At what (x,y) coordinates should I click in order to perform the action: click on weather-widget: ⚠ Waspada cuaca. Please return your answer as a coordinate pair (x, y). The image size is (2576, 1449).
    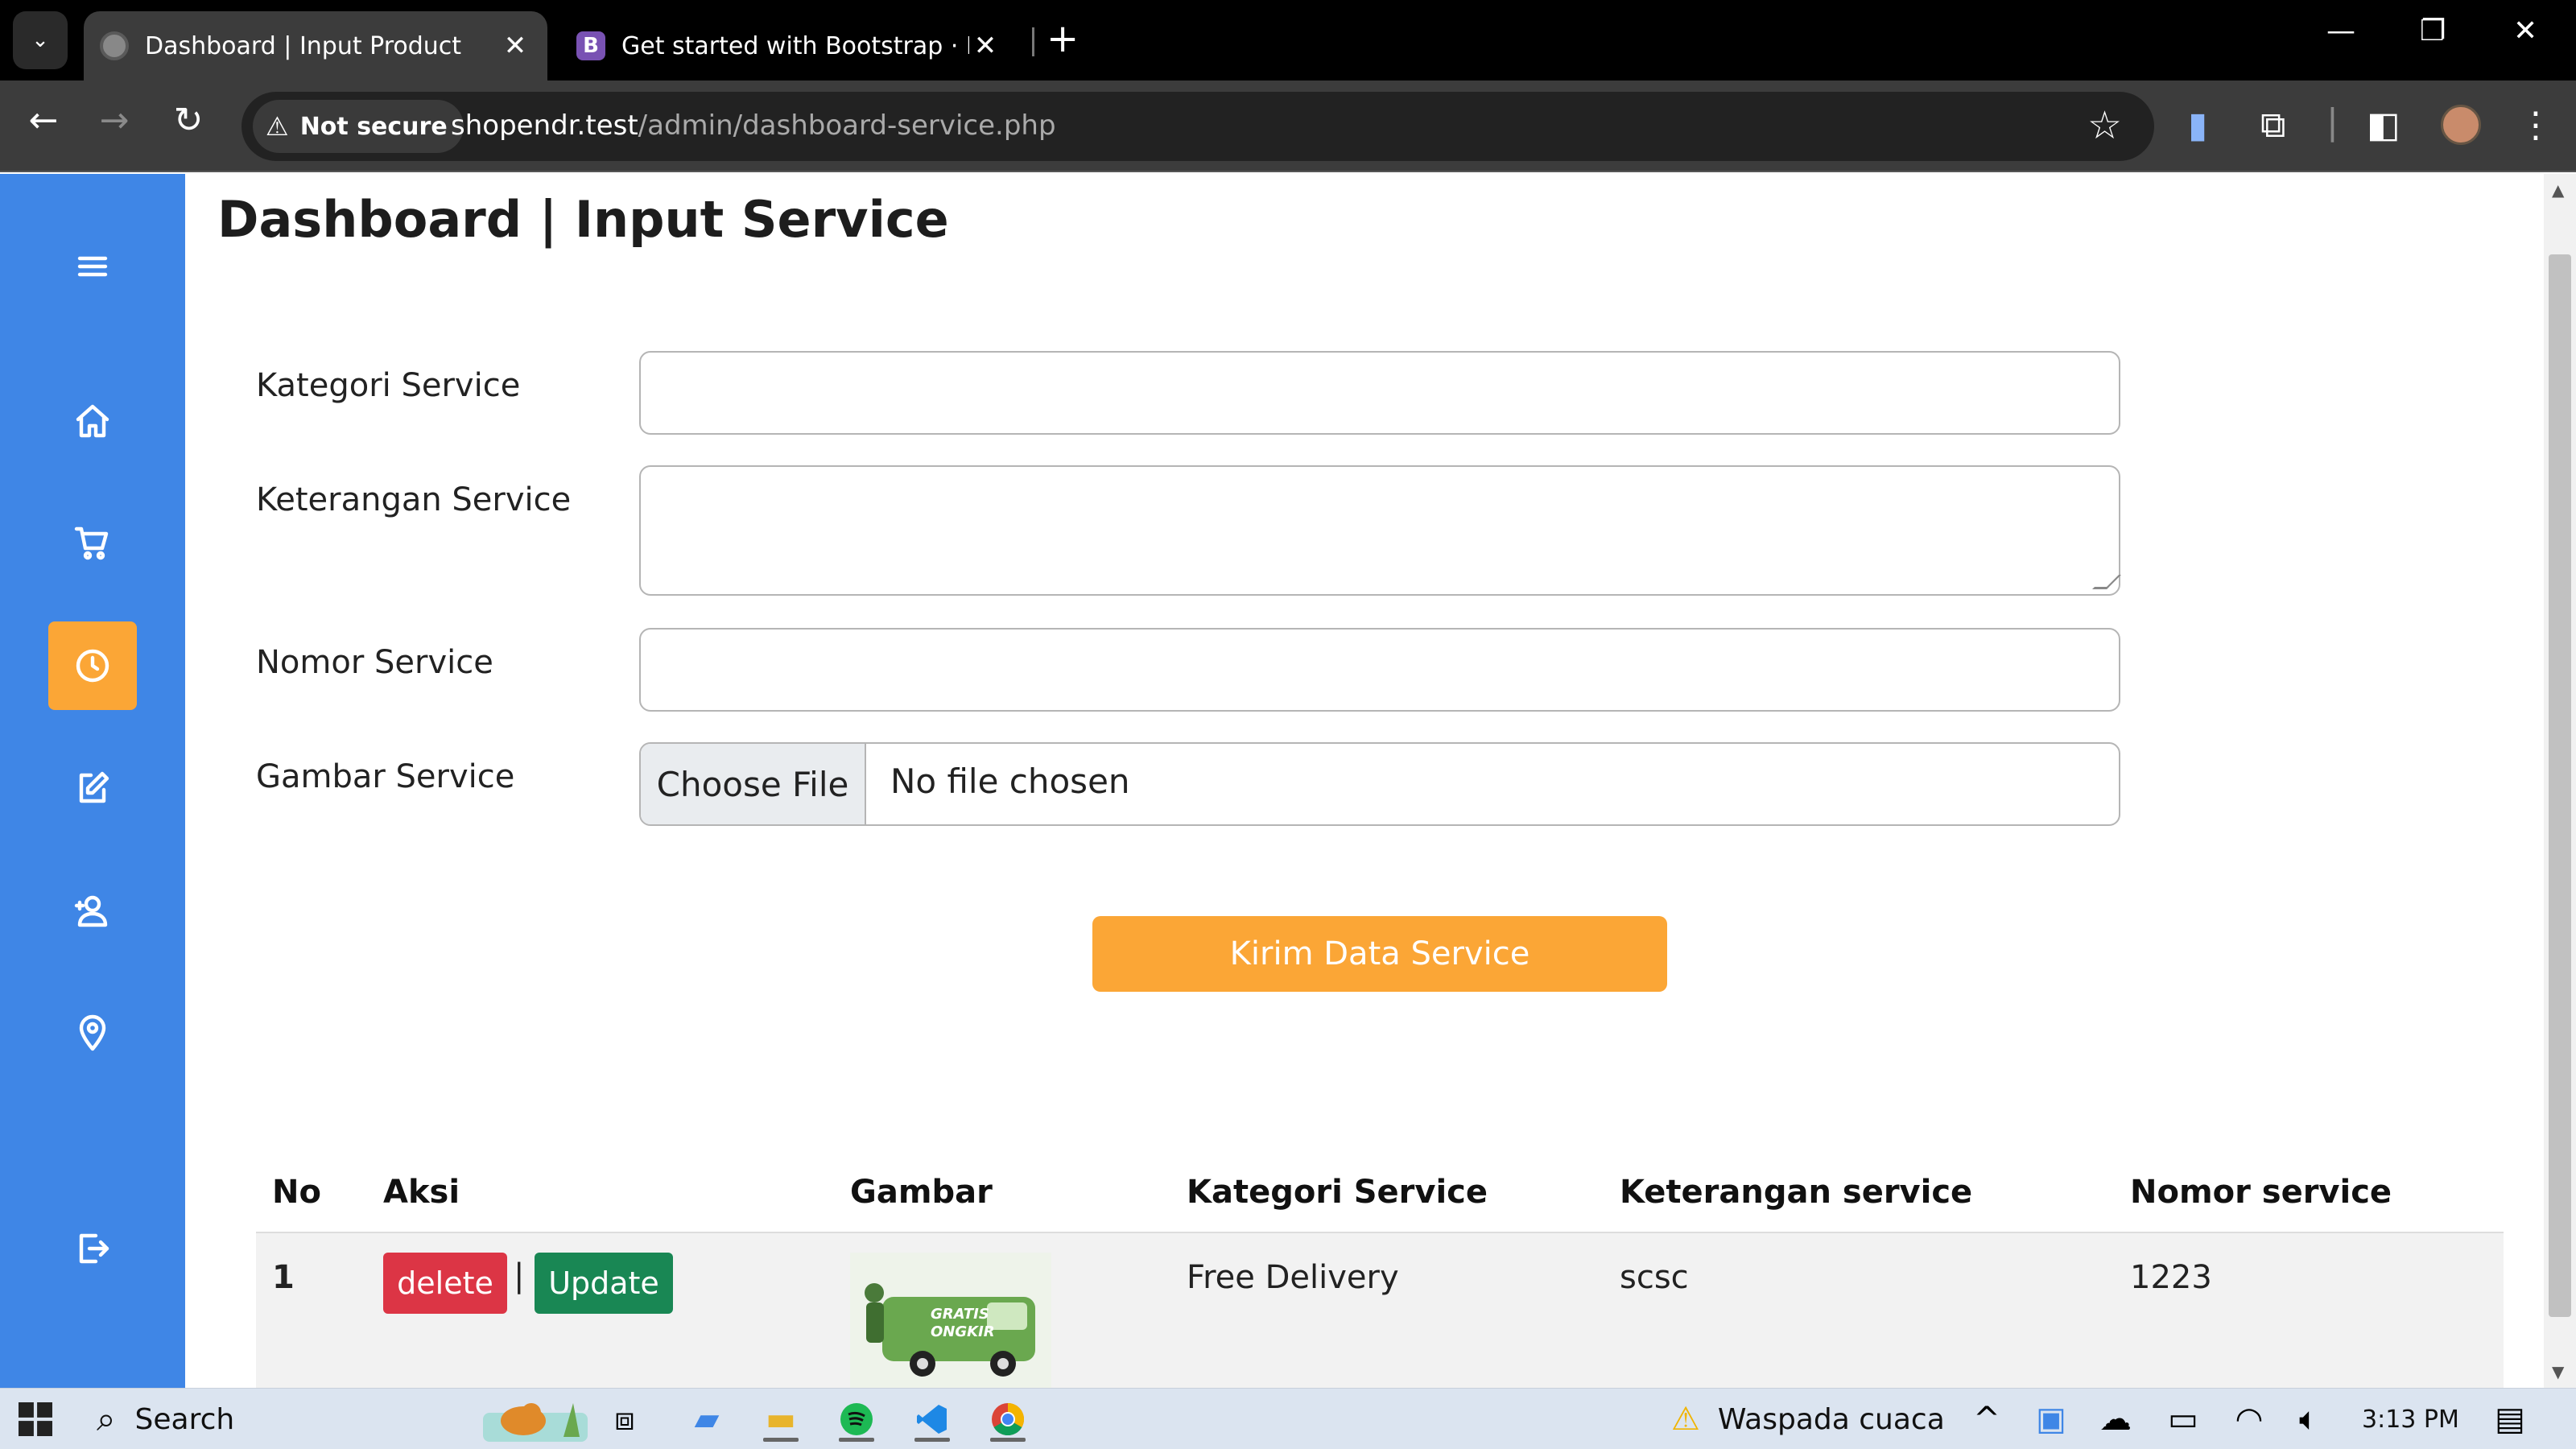
    Looking at the image, I should click on (1808, 1419).